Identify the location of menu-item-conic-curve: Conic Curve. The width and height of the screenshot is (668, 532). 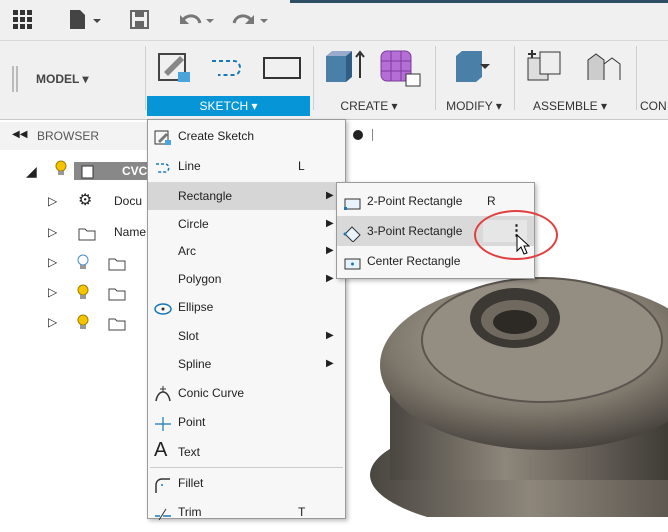
(246, 393).